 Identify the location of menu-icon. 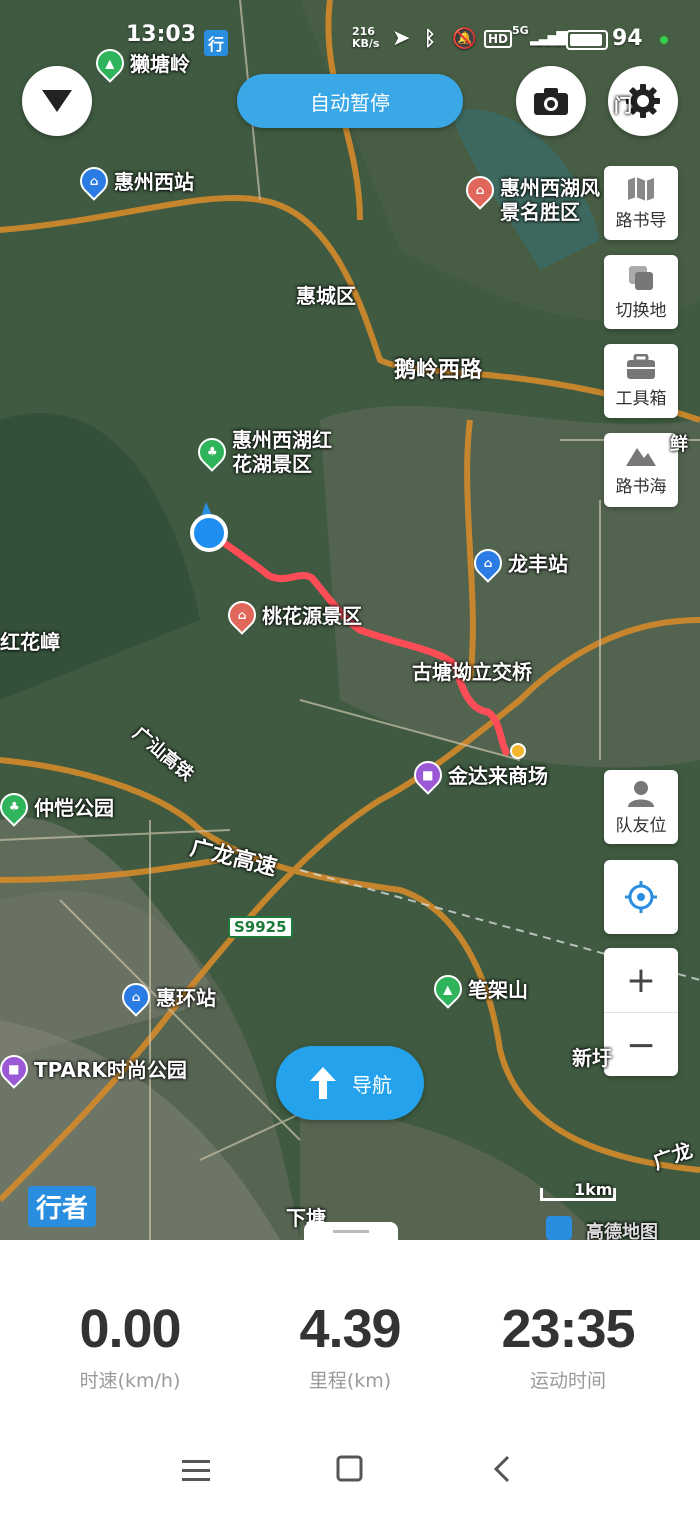
(196, 1470).